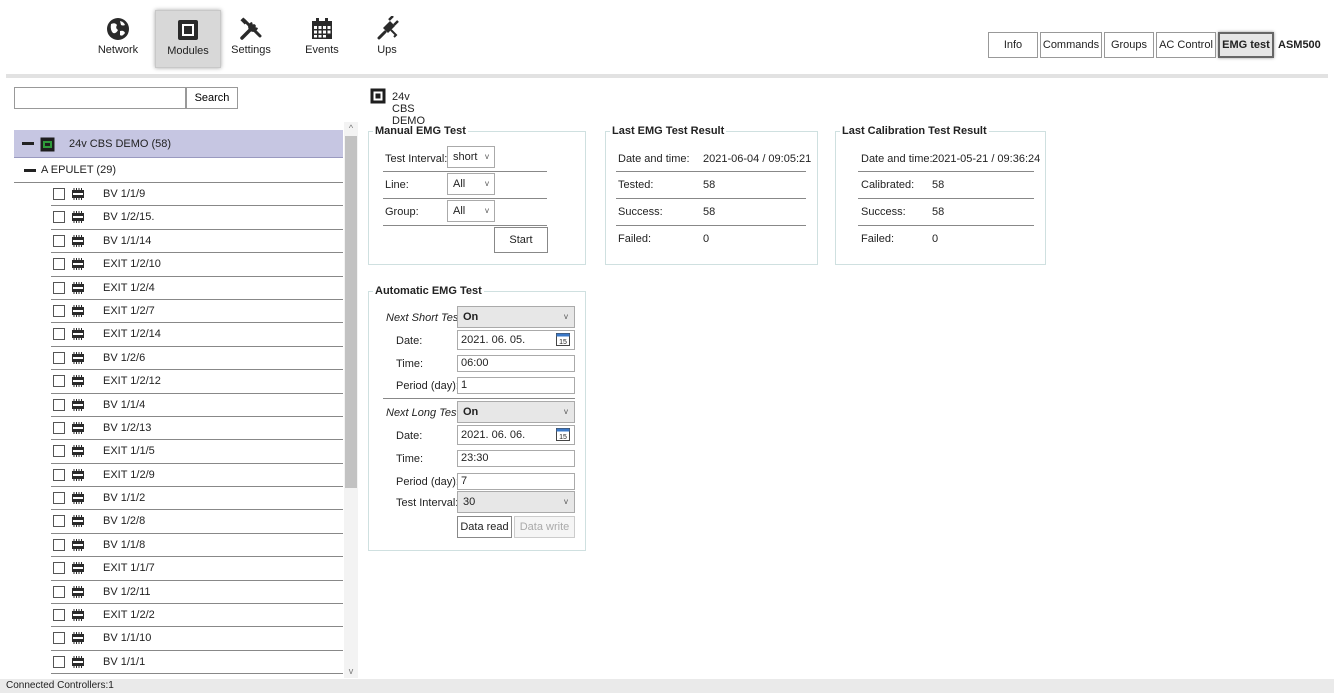 This screenshot has height=693, width=1334. I want to click on tree-item: BV 1/1/10, so click(197, 639).